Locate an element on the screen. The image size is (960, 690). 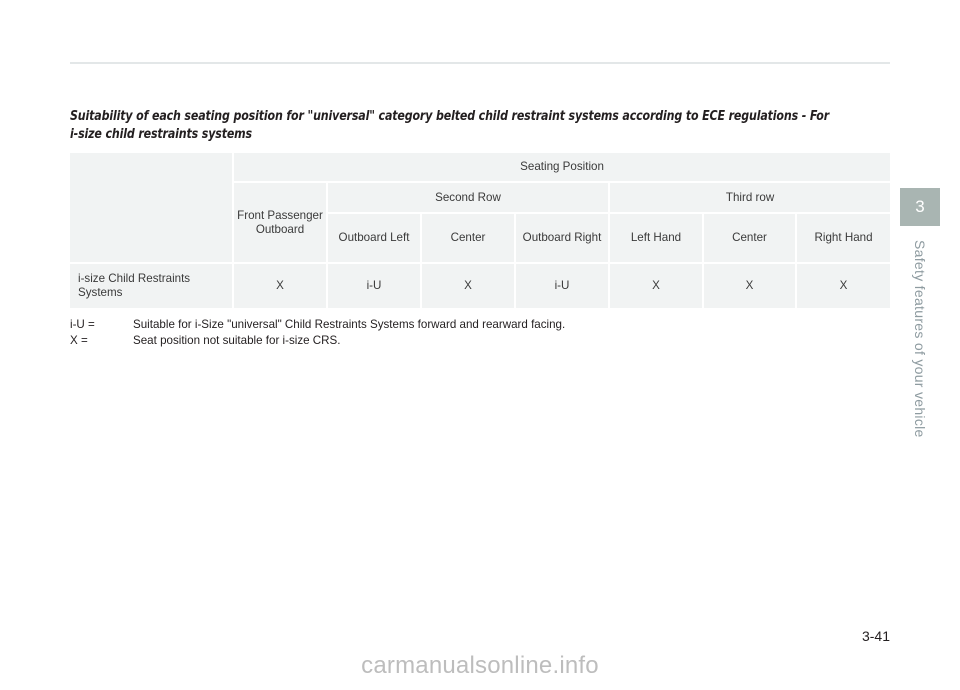
header-second-row: Second Row is located at coordinates (469, 198).